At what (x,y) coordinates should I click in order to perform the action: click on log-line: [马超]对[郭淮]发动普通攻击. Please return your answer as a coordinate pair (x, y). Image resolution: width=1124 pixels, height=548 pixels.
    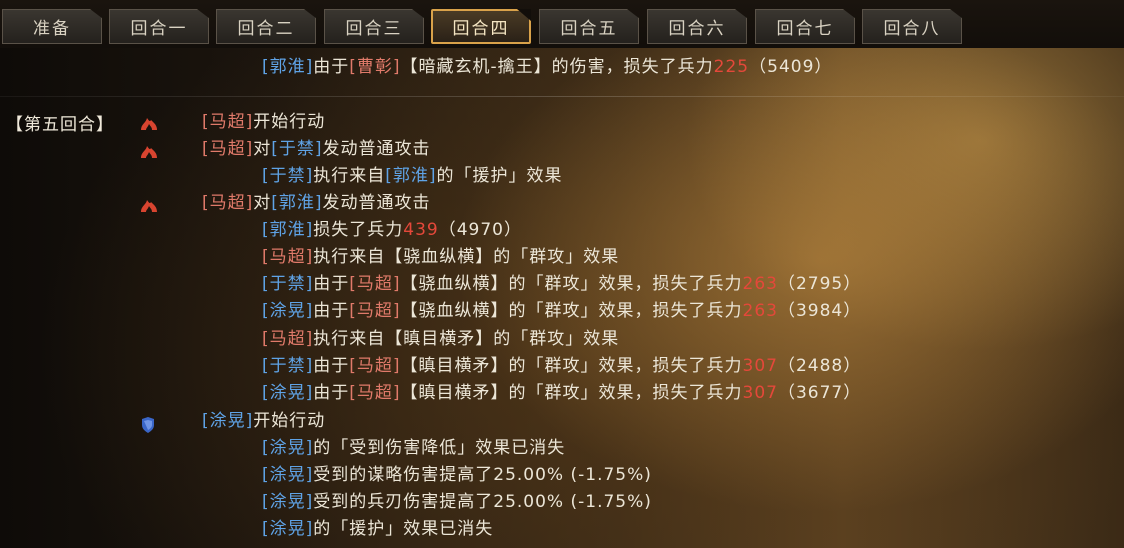
    Looking at the image, I should click on (316, 203).